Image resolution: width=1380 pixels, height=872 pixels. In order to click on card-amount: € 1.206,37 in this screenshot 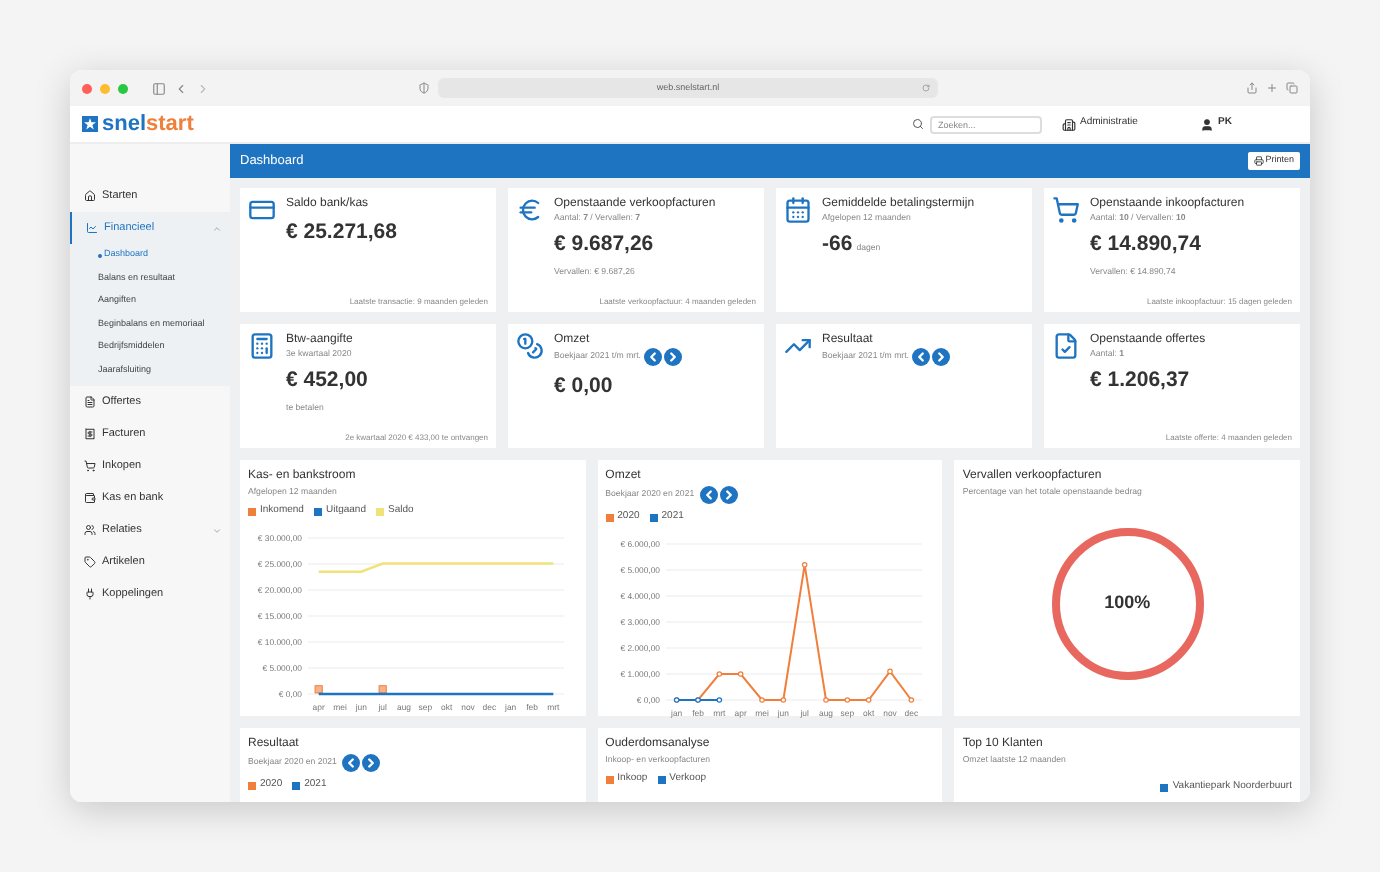, I will do `click(1140, 381)`.